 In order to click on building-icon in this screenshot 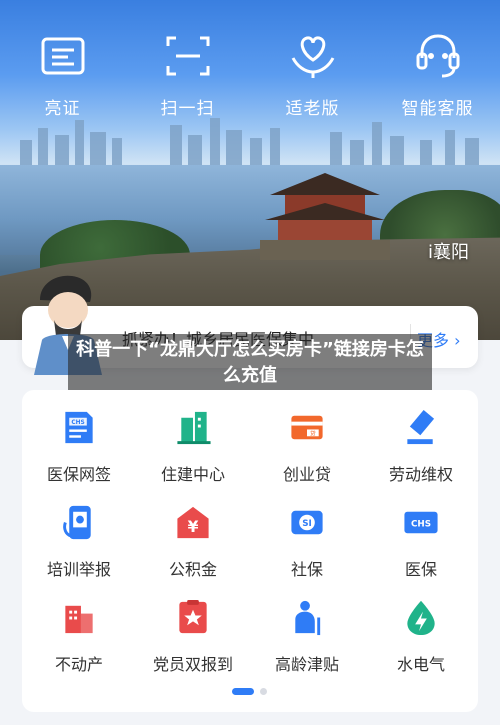, I will do `click(194, 428)`.